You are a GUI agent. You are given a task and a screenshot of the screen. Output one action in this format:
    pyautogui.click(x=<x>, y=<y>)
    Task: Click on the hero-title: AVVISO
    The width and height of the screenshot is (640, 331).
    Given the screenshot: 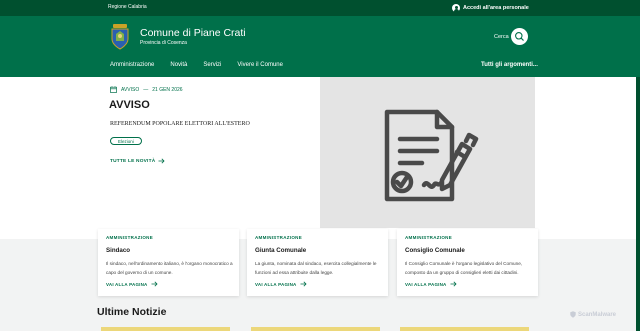 What is the action you would take?
    pyautogui.click(x=129, y=105)
    